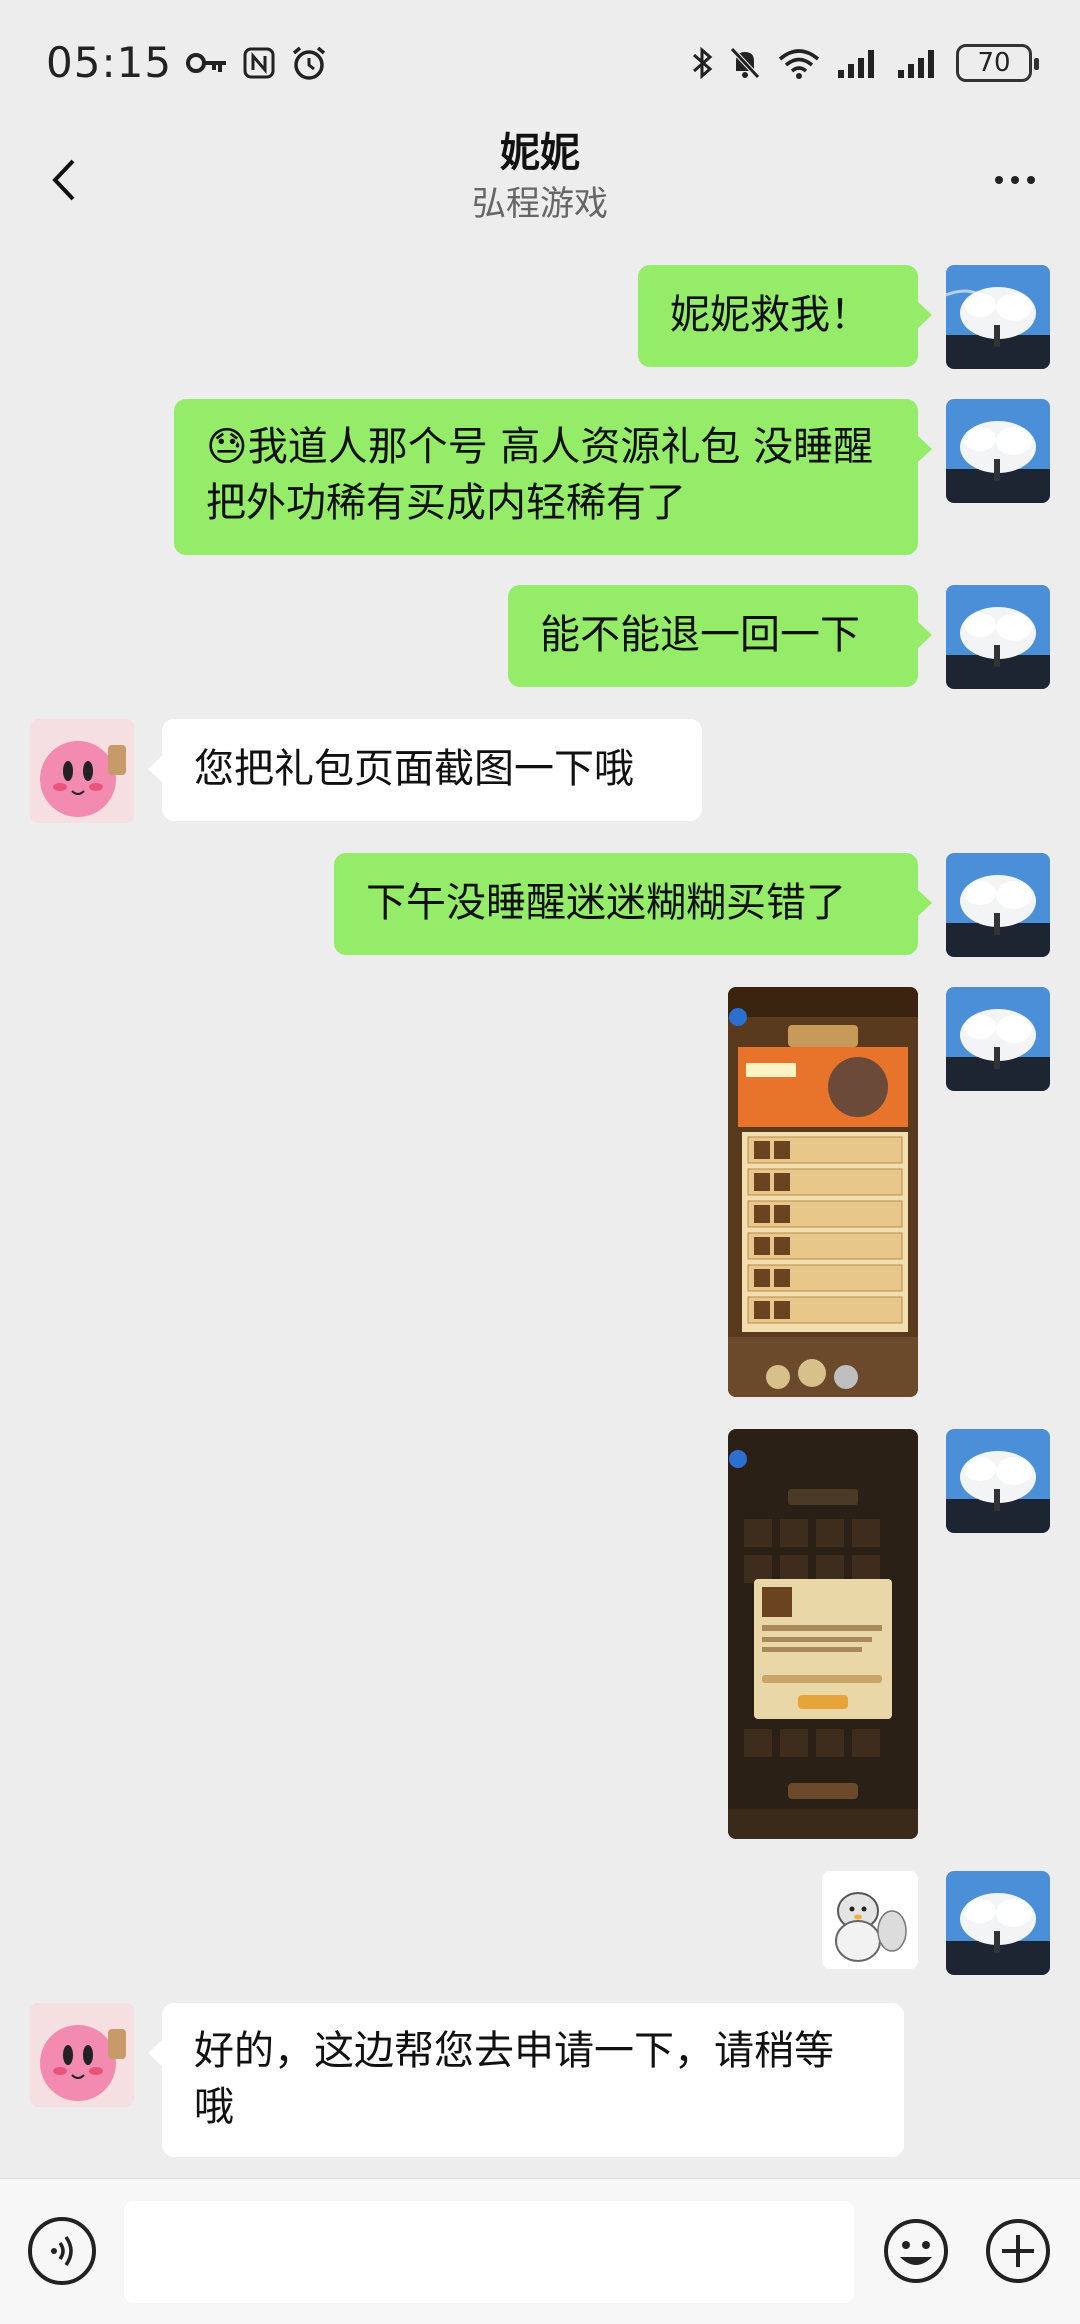 The image size is (1080, 2324). Describe the element at coordinates (259, 63) in the screenshot. I see `nfc-icon` at that location.